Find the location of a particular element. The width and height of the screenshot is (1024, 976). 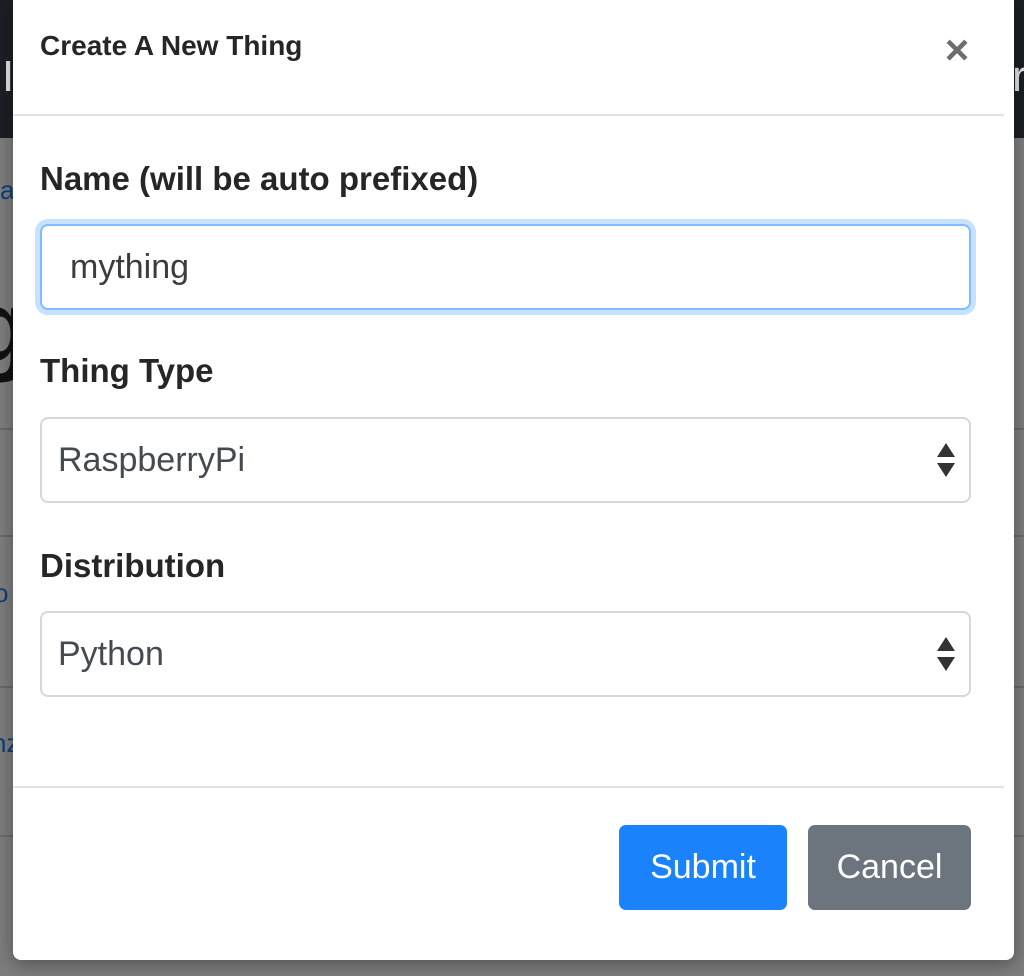

name-field-label: Name (will be auto prefixed) is located at coordinates (259, 178).